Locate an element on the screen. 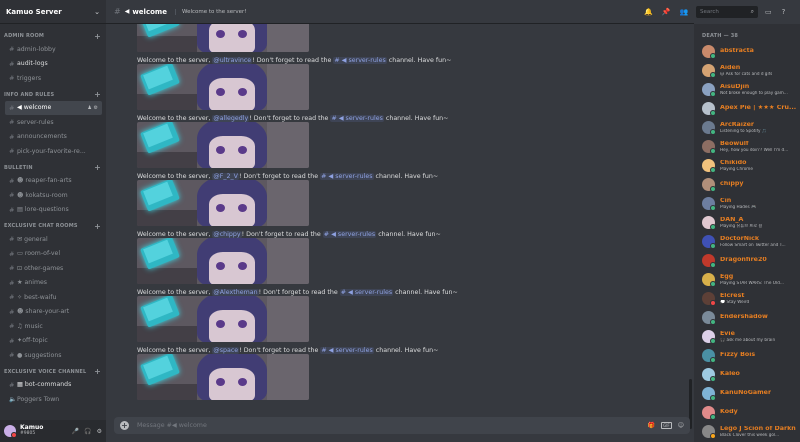 Image resolution: width=800 pixels, height=442 pixels. user-info: Kamuo #9805 is located at coordinates (31, 430).